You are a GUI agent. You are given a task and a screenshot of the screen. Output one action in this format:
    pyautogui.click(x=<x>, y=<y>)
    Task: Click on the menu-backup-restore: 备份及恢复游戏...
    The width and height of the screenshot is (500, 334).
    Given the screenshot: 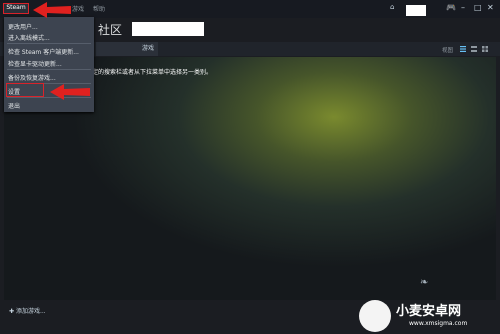 What is the action you would take?
    pyautogui.click(x=32, y=77)
    